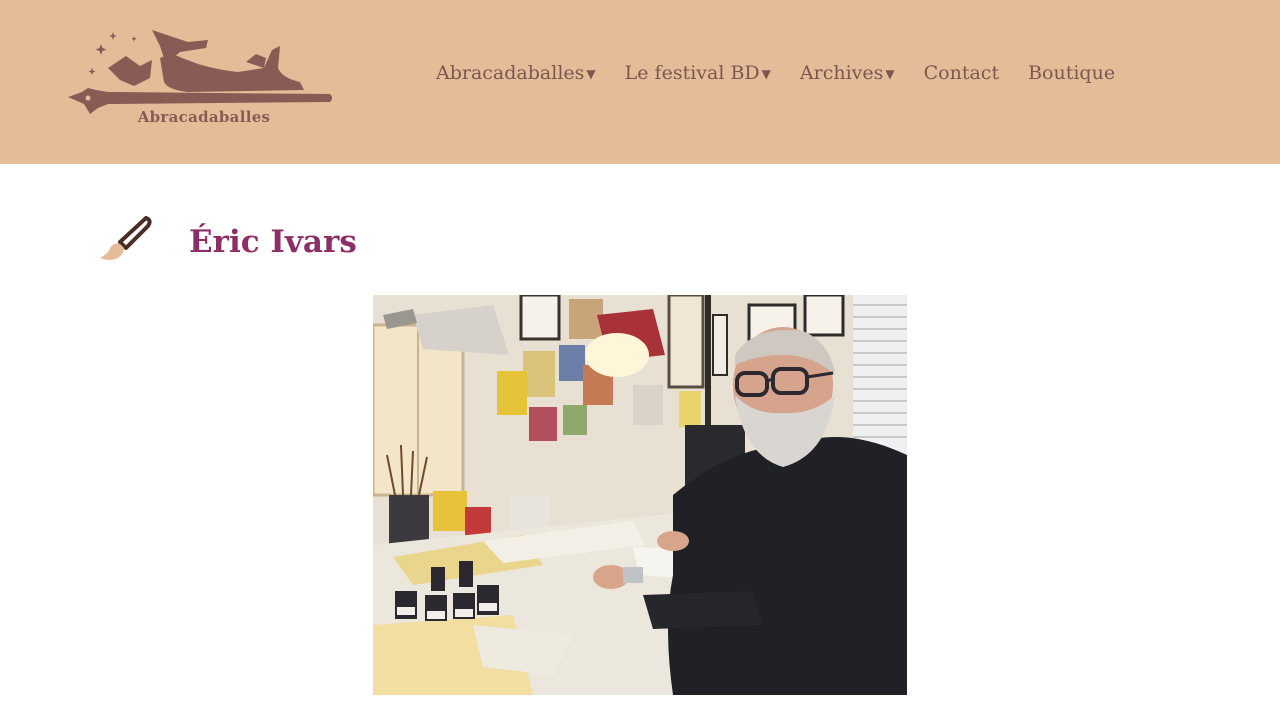 Image resolution: width=1280 pixels, height=720 pixels. I want to click on nav-item-contact: Contact, so click(961, 73).